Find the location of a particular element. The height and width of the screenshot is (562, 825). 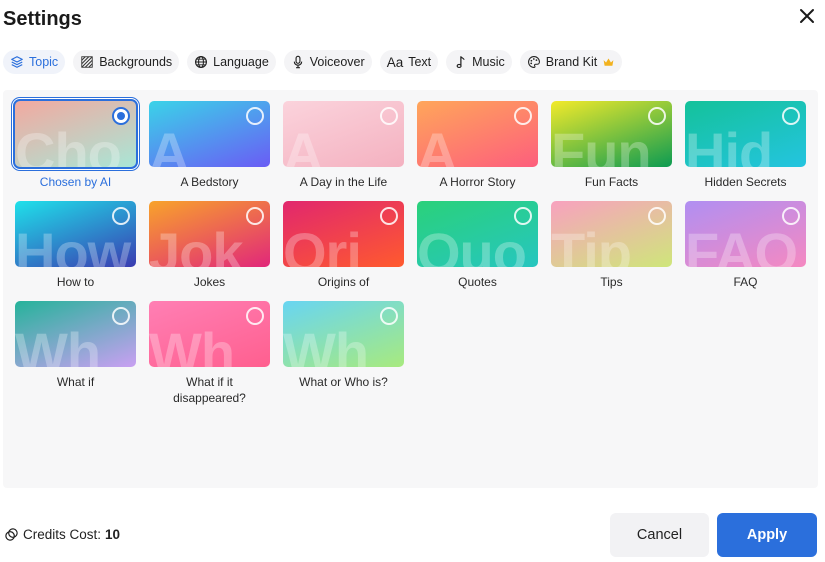

topic-card: A A Bedstory is located at coordinates (209, 145).